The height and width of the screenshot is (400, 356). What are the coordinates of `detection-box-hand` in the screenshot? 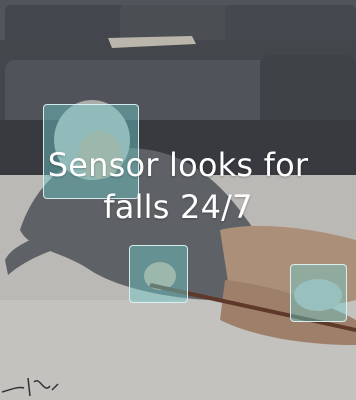 It's located at (158, 274).